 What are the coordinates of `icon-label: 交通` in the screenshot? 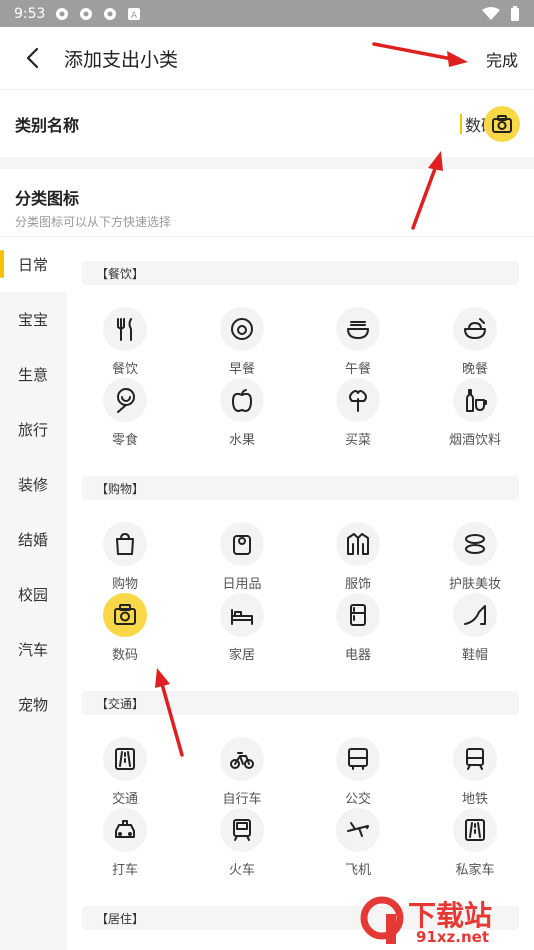 It's located at (124, 799).